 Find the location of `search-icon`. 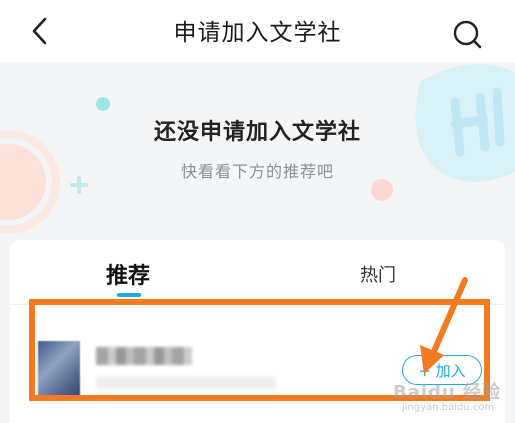

search-icon is located at coordinates (467, 34).